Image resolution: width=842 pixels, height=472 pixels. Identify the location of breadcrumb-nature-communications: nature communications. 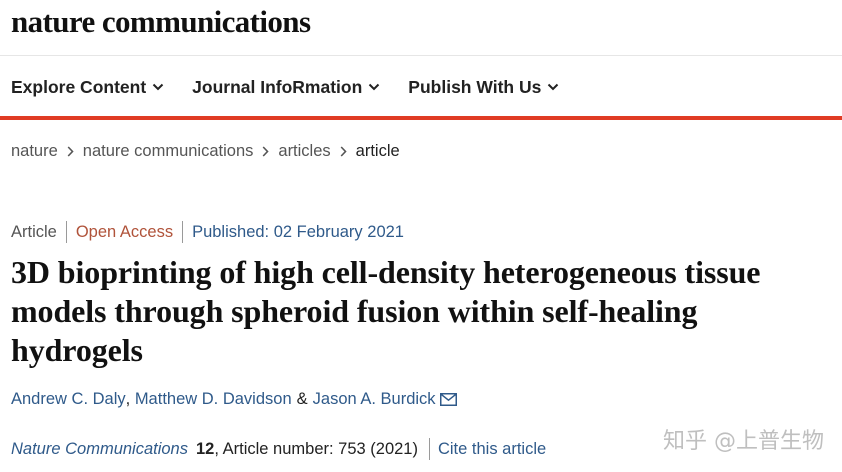
(168, 151).